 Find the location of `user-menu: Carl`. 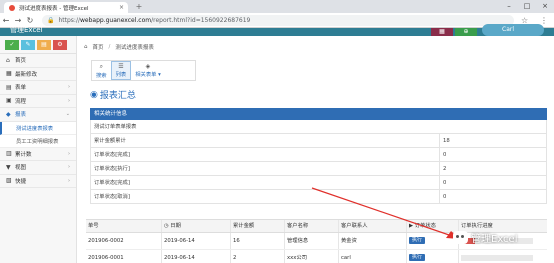

user-menu: Carl is located at coordinates (513, 30).